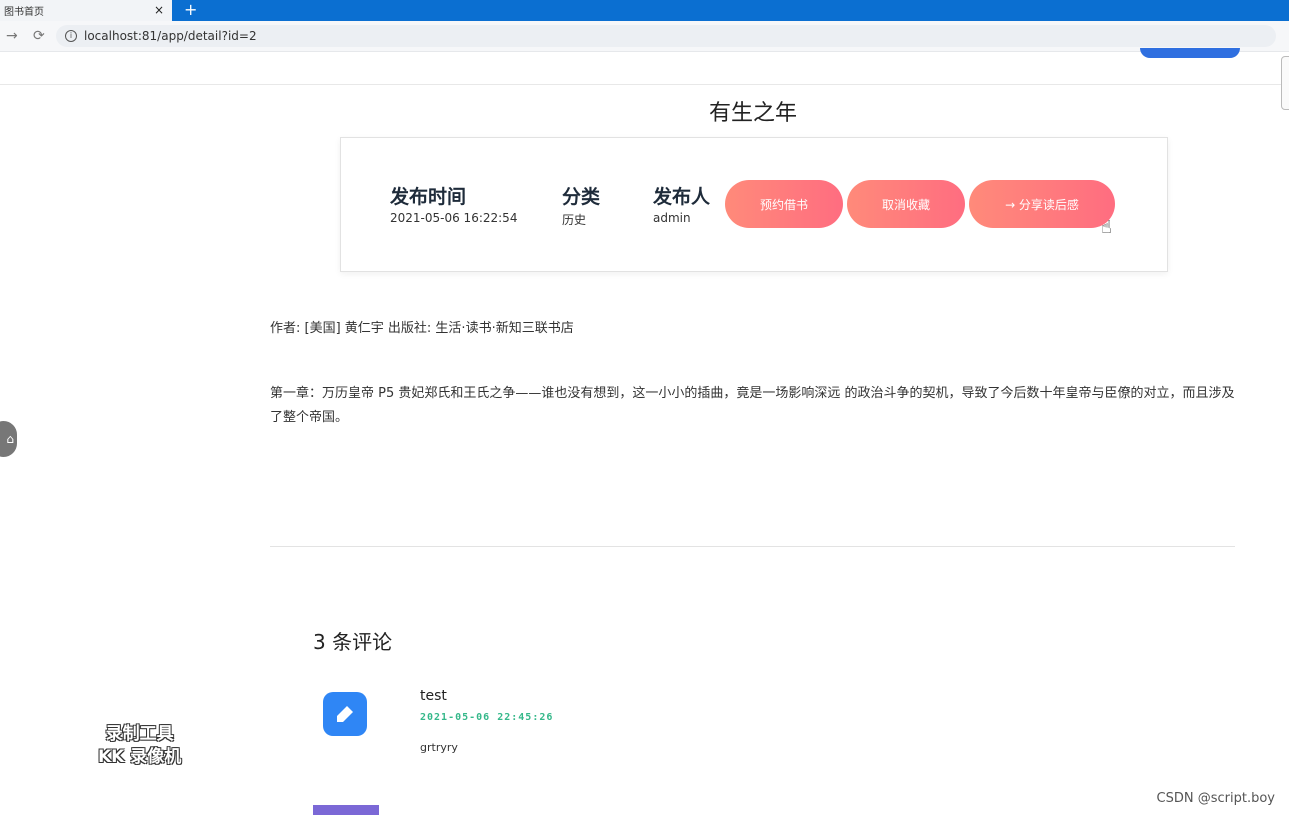 This screenshot has width=1289, height=815. What do you see at coordinates (12, 36) in the screenshot?
I see `forward-icon: →` at bounding box center [12, 36].